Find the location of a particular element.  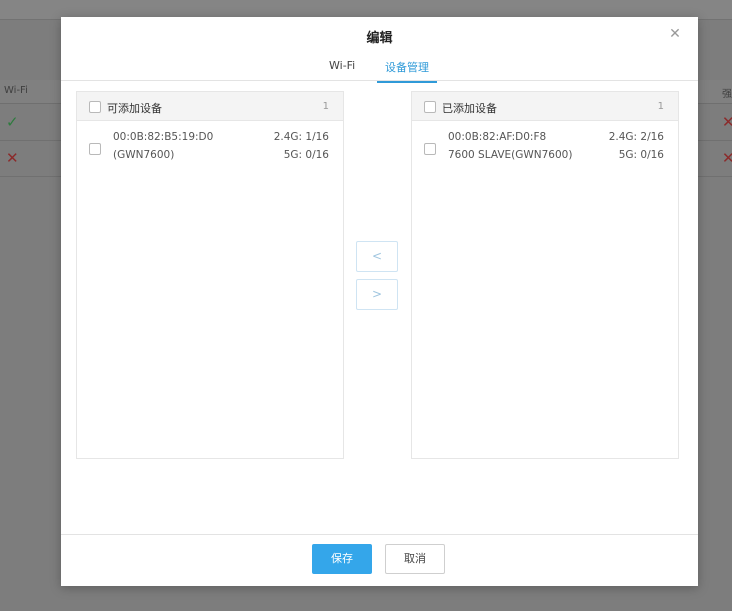

tab-bar: Wi-Fi 设备管理 is located at coordinates (379, 67).